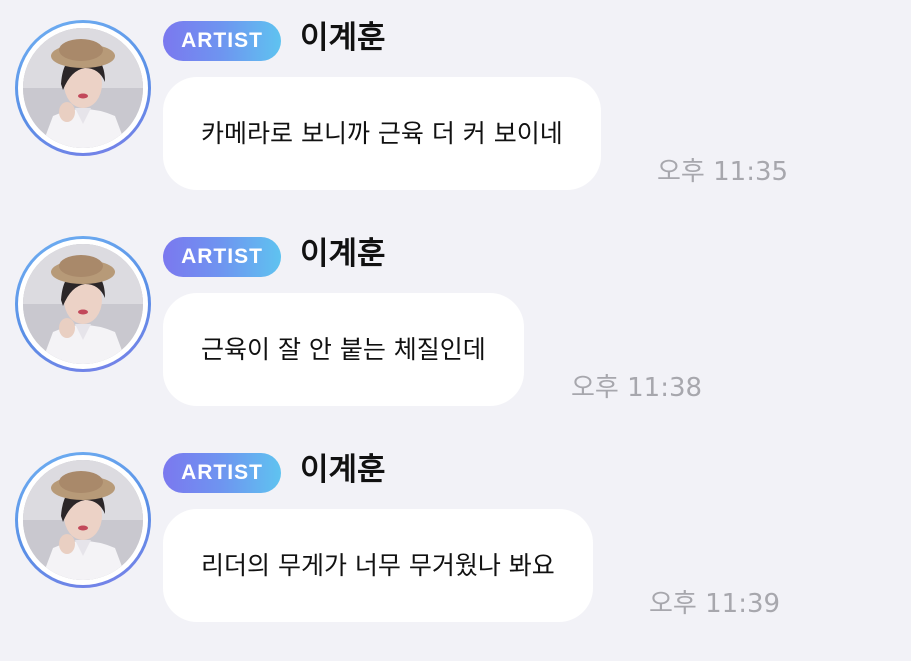 This screenshot has width=911, height=661. What do you see at coordinates (637, 388) in the screenshot?
I see `message-timestamp: 오후 11:38` at bounding box center [637, 388].